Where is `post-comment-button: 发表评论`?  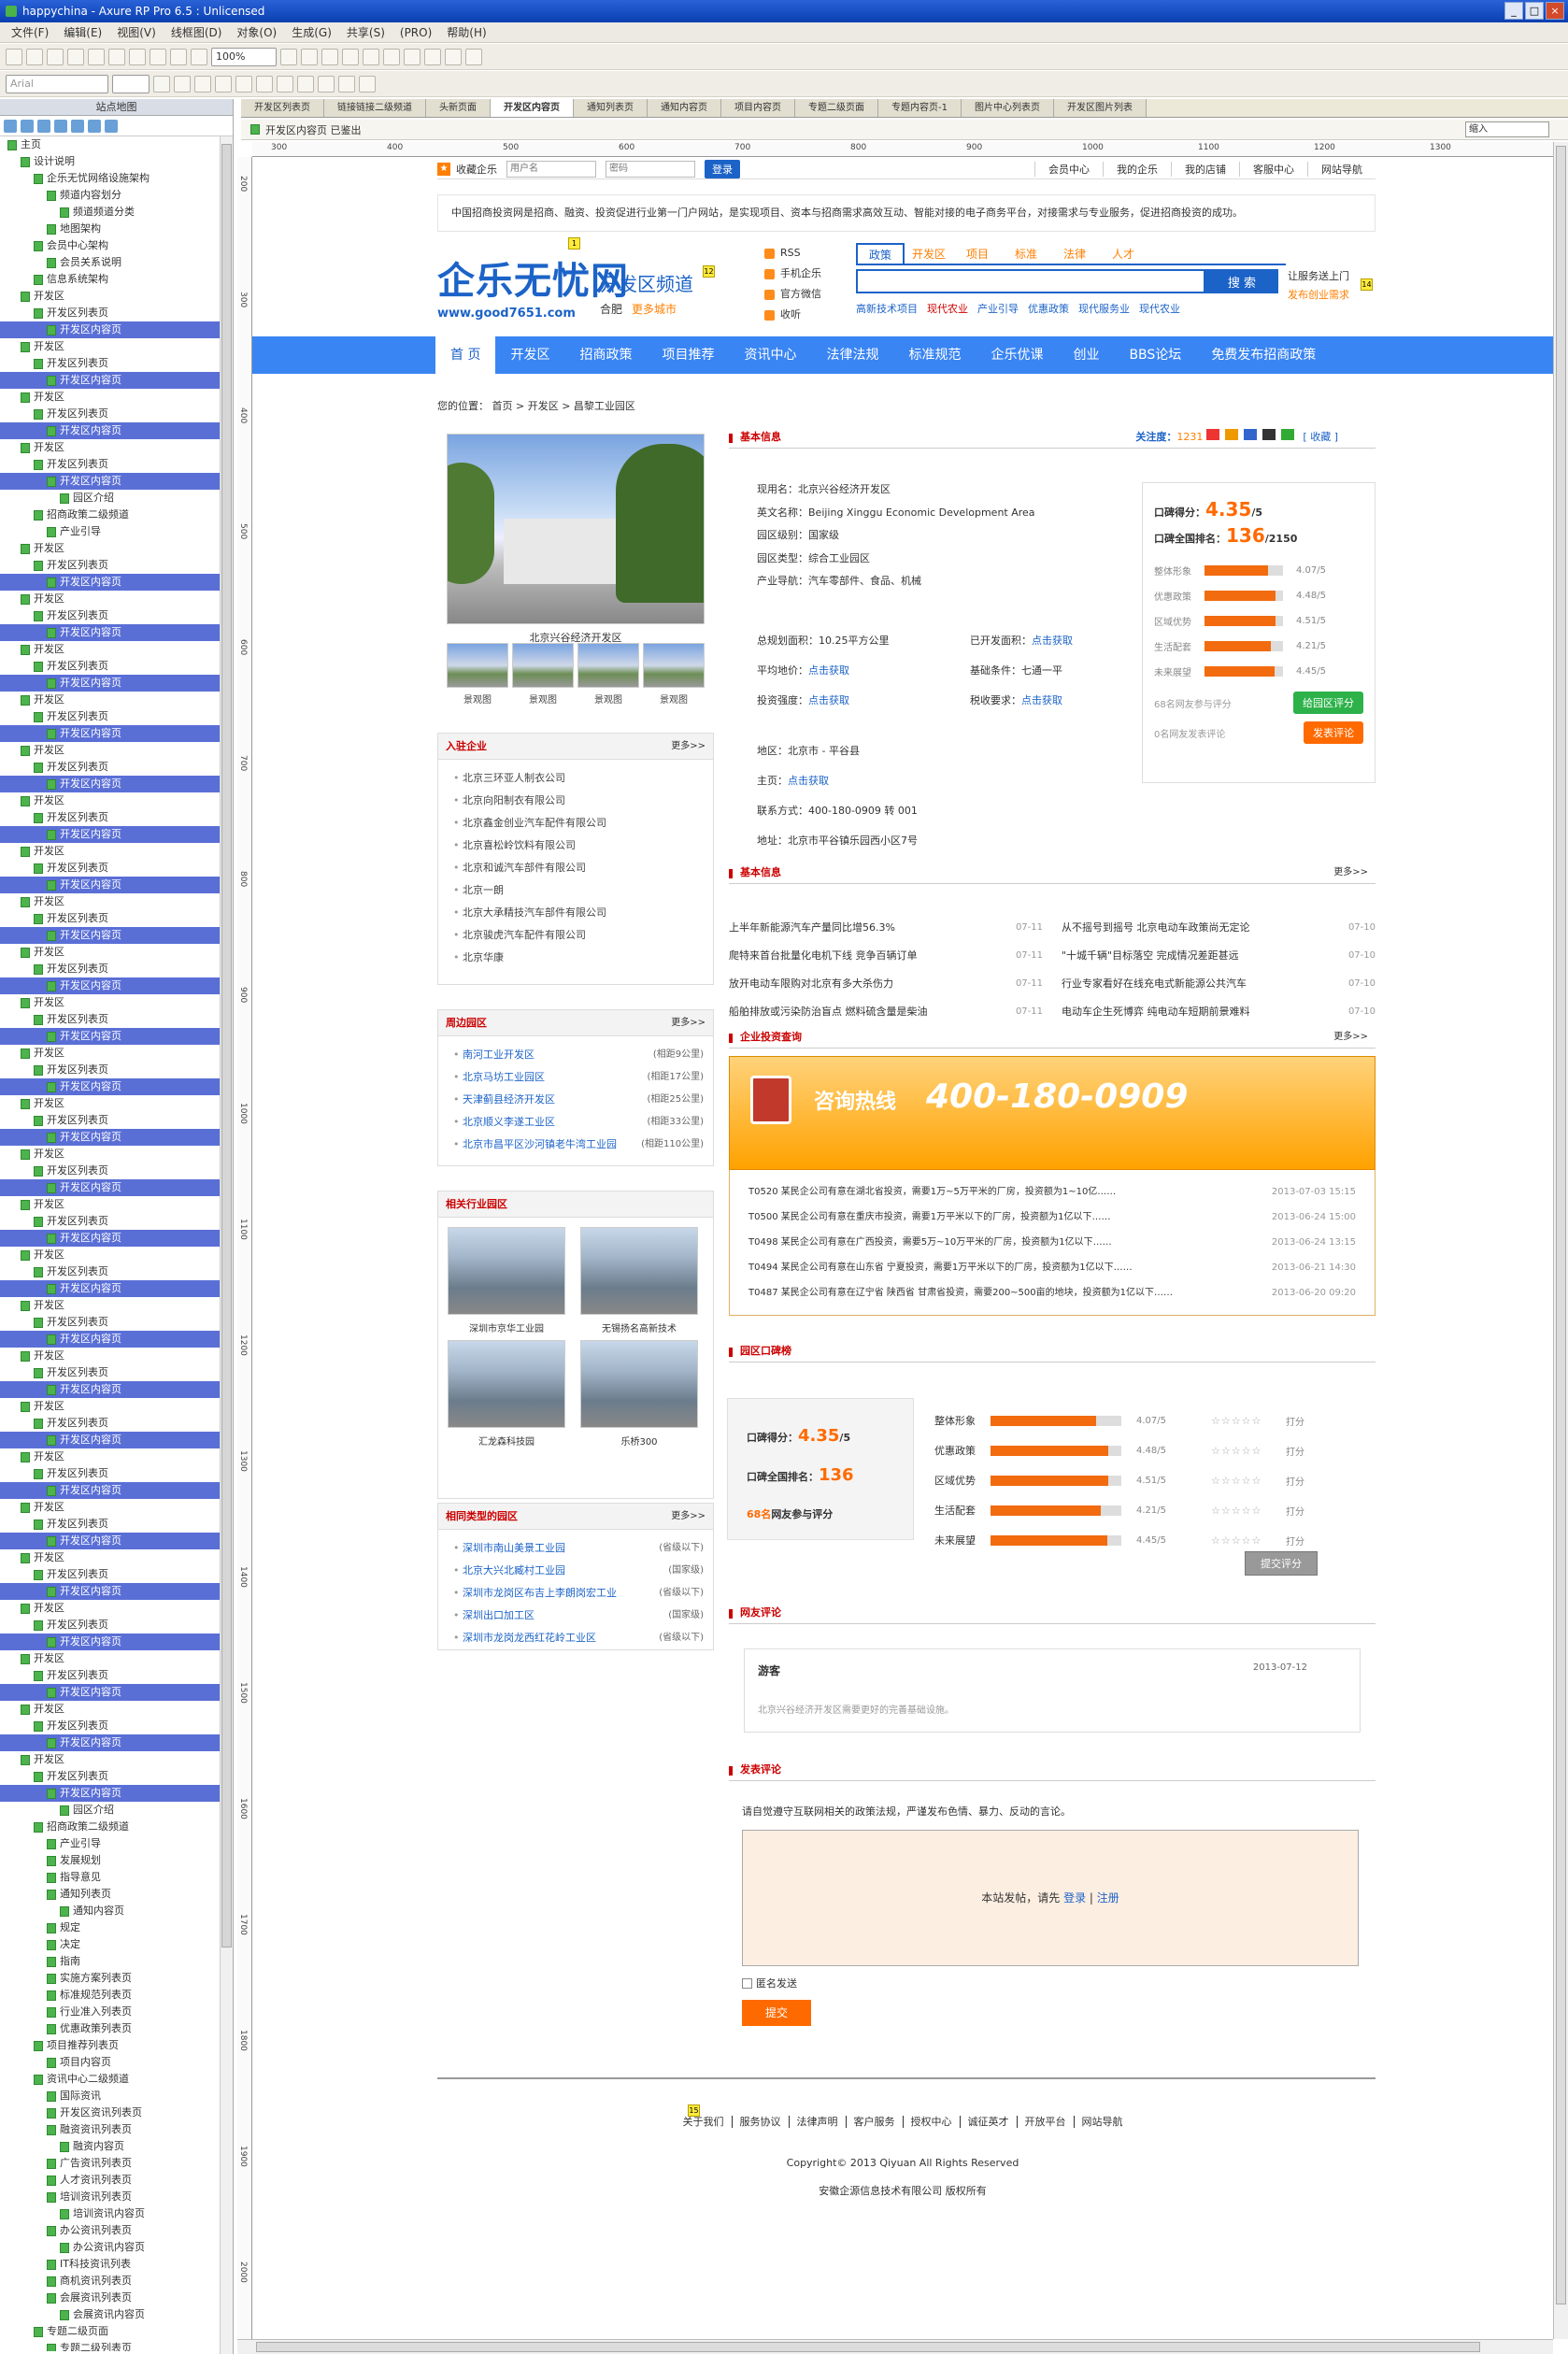 post-comment-button: 发表评论 is located at coordinates (1333, 732).